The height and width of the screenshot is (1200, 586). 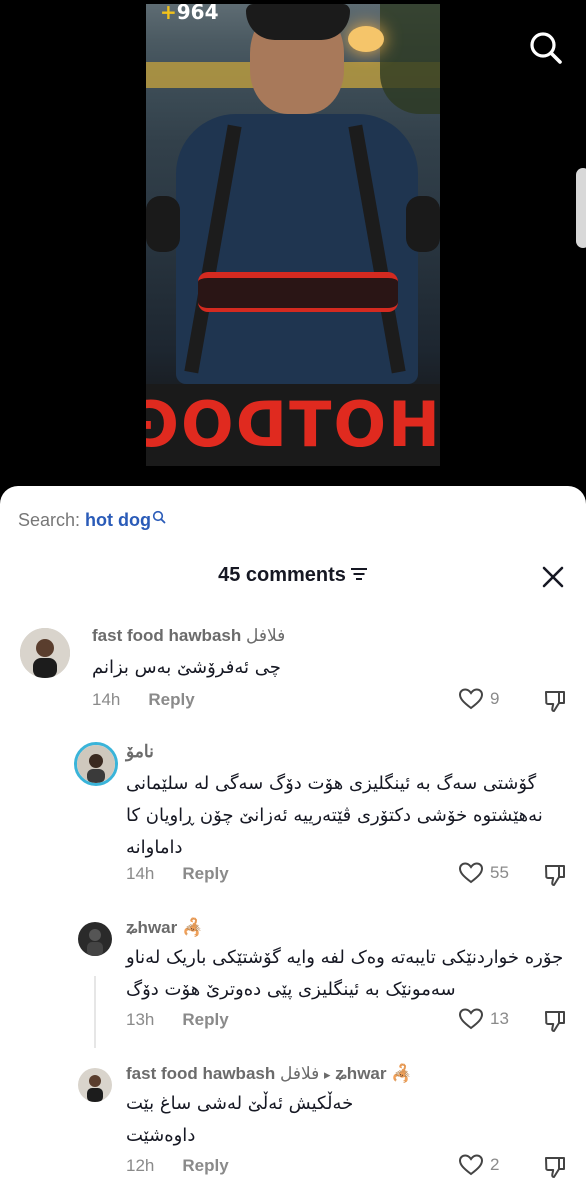 What do you see at coordinates (423, 224) in the screenshot?
I see `glove-right` at bounding box center [423, 224].